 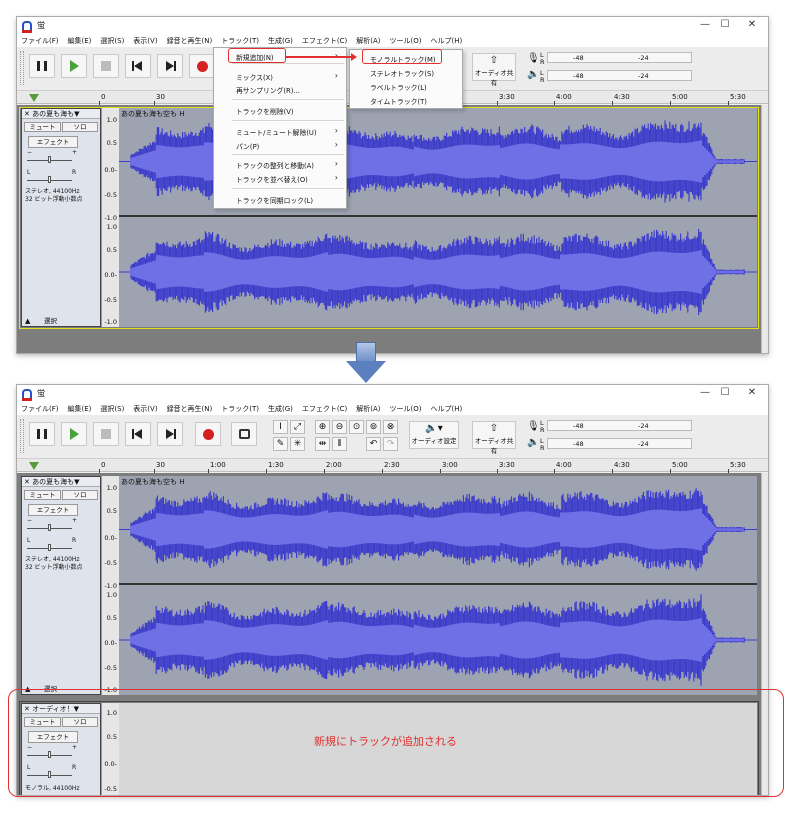 I want to click on draw-tool-icon: ✎, so click(x=280, y=444).